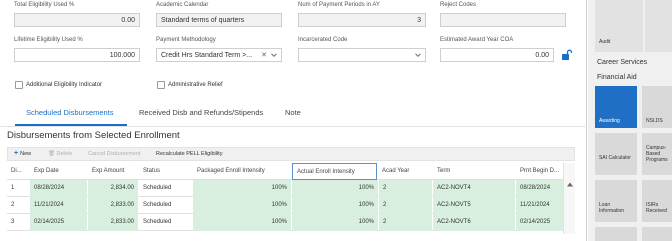 The width and height of the screenshot is (672, 241). What do you see at coordinates (362, 20) in the screenshot?
I see `num-periods-field: 3` at bounding box center [362, 20].